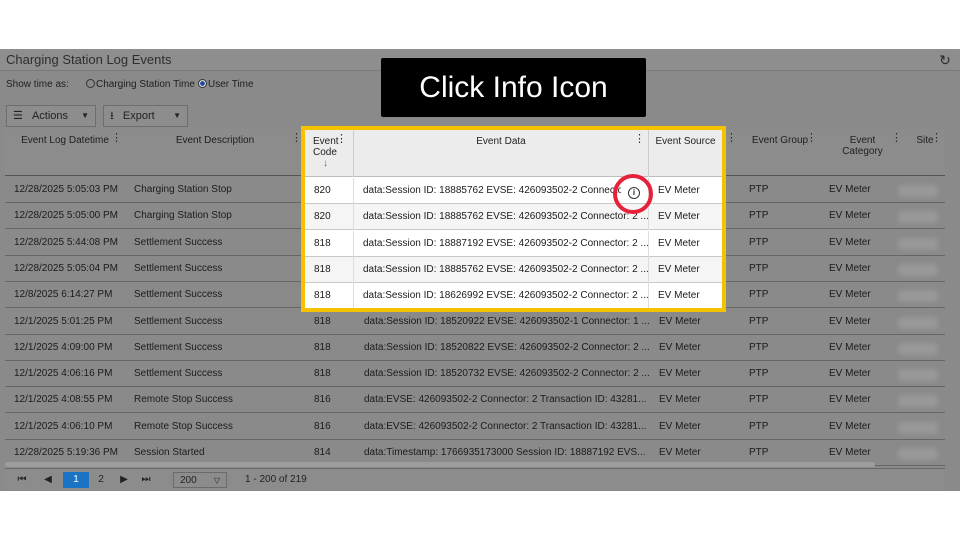 This screenshot has width=960, height=540. Describe the element at coordinates (146, 480) in the screenshot. I see `last-page-icon: ⏭` at that location.